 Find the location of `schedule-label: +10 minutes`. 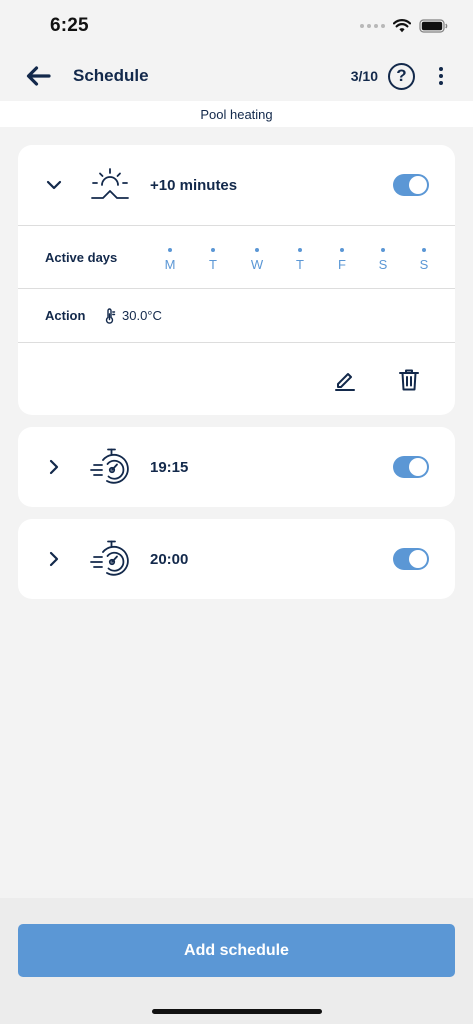

schedule-label: +10 minutes is located at coordinates (194, 185).